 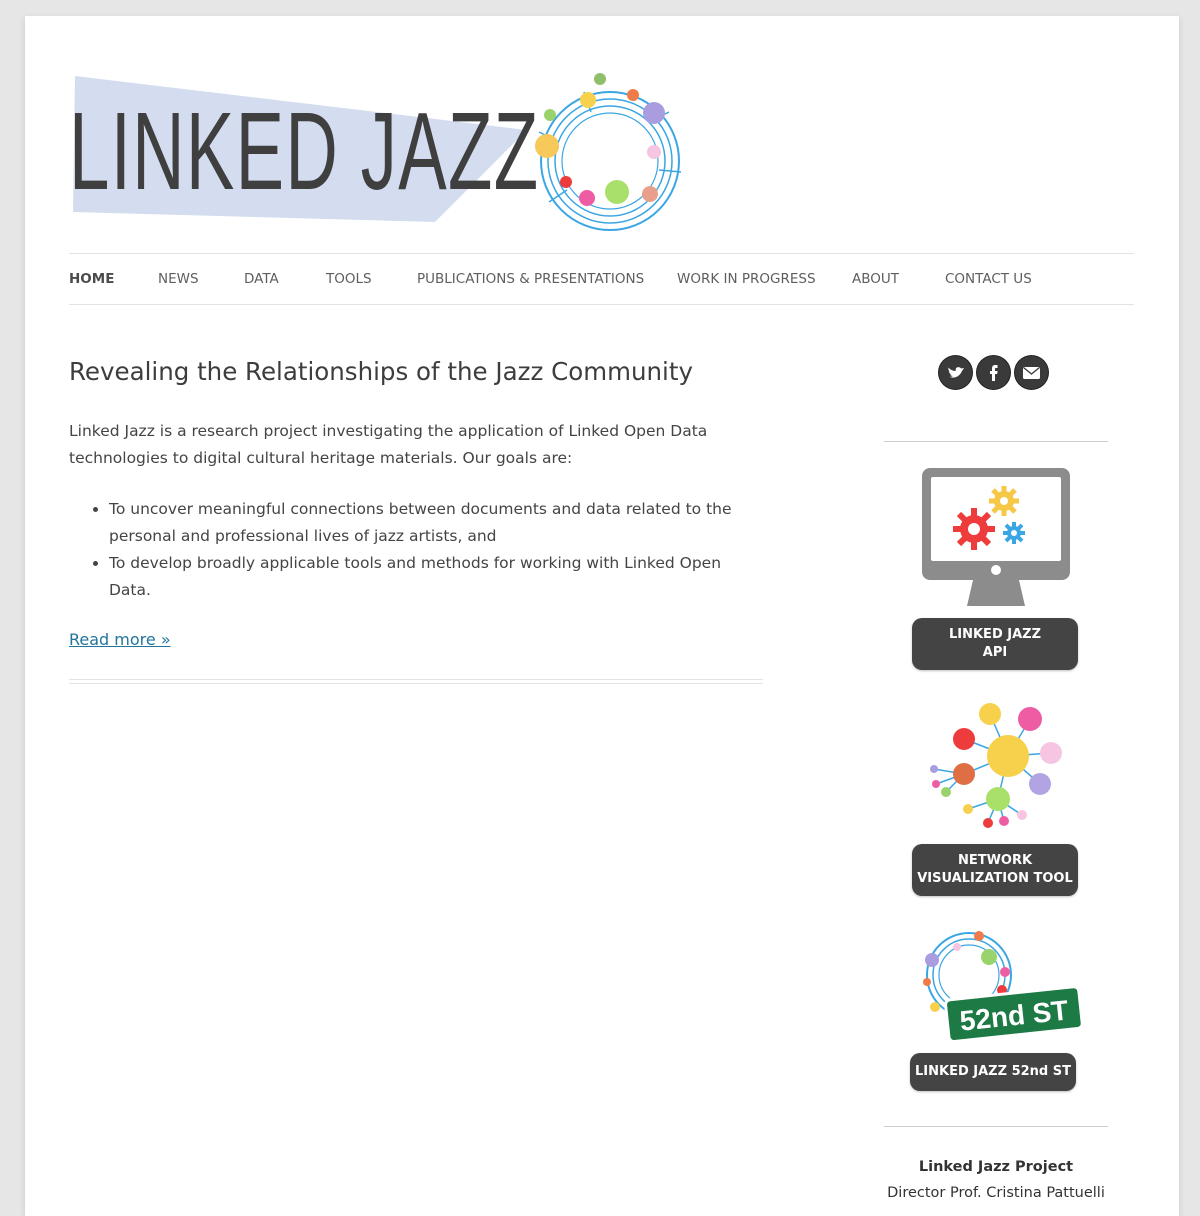 I want to click on 52nd-st-button-label: LINKED JAZZ 52nd ST, so click(x=993, y=1071).